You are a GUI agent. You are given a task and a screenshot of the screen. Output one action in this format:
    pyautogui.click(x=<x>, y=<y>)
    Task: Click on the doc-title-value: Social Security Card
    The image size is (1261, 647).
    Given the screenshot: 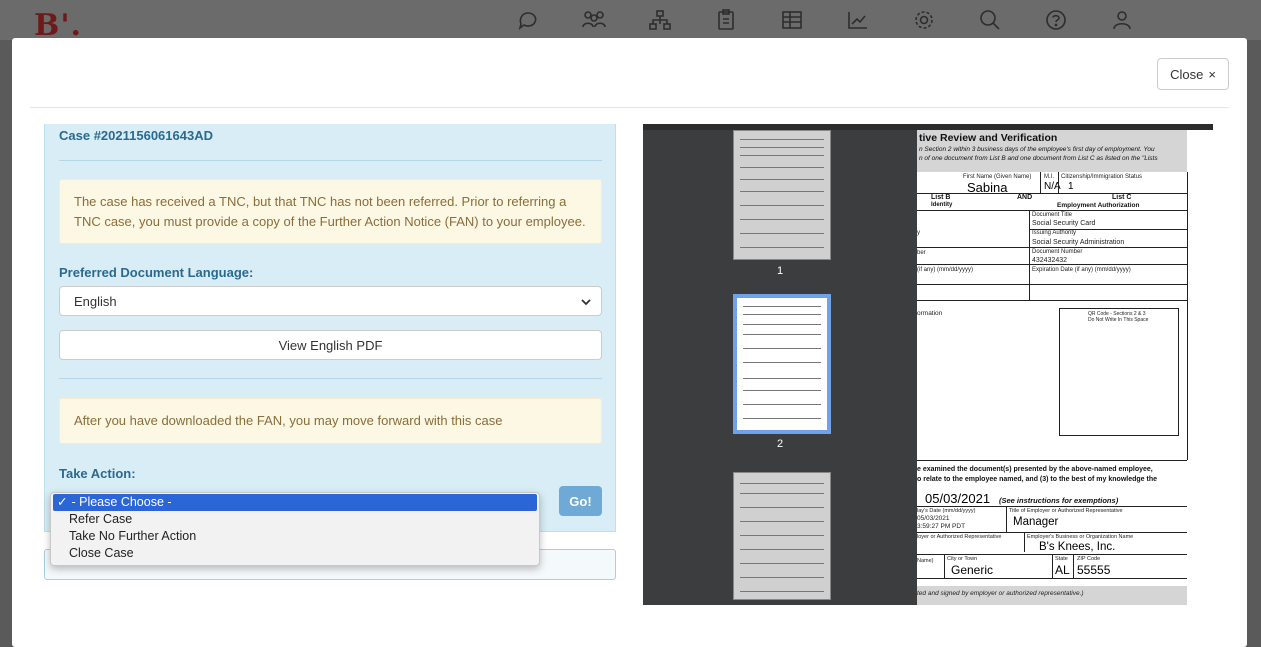 What is the action you would take?
    pyautogui.click(x=1064, y=223)
    